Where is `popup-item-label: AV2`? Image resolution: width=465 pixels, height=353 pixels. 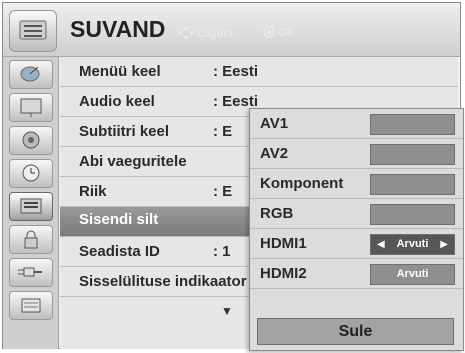
popup-item-label: AV2 is located at coordinates (274, 153).